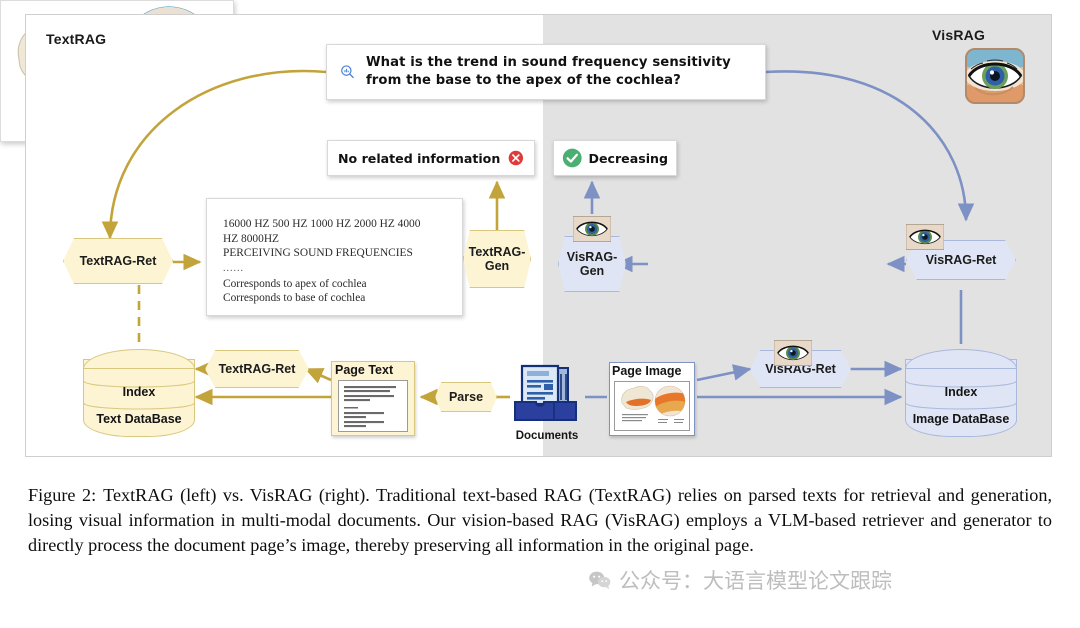  Describe the element at coordinates (322, 224) in the screenshot. I see `parsed-line-1: 16000 HZ 500 HZ 1000 HZ 2000 HZ 4000` at that location.